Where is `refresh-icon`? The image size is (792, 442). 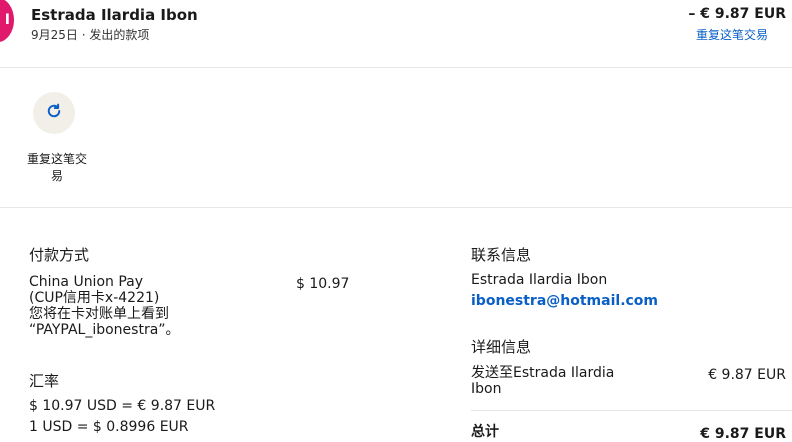 refresh-icon is located at coordinates (54, 113).